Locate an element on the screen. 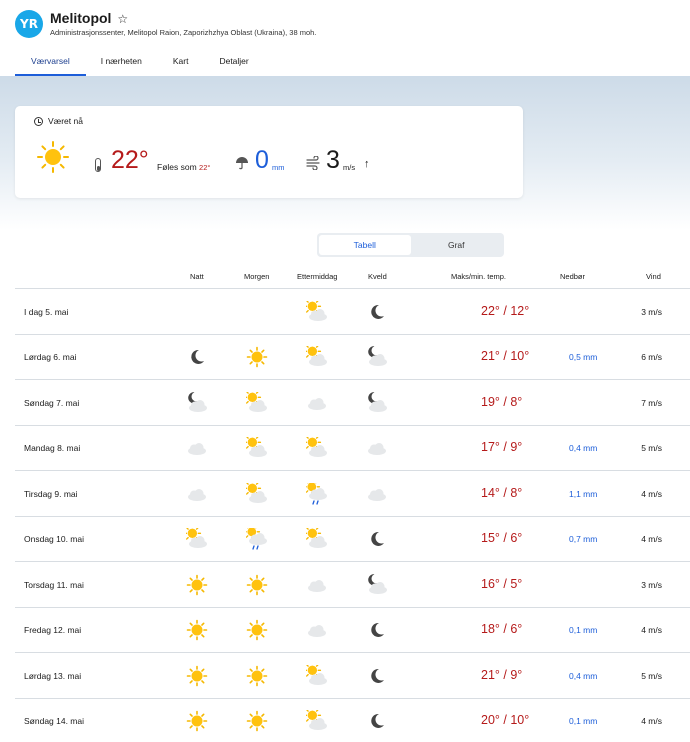 This screenshot has width=690, height=742. view-toggle: Tabell Graf is located at coordinates (410, 245).